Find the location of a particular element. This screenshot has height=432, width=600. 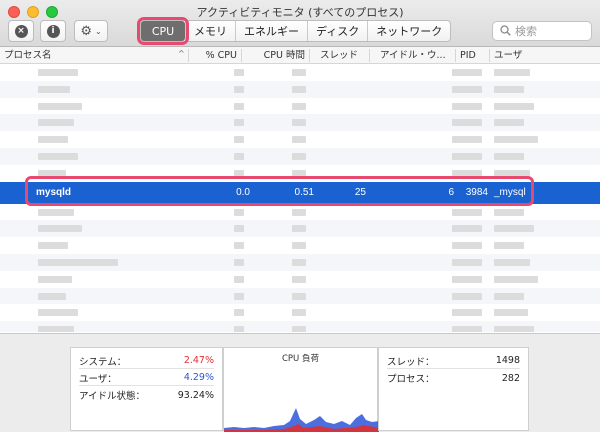

quit-process-button: × is located at coordinates (21, 31).